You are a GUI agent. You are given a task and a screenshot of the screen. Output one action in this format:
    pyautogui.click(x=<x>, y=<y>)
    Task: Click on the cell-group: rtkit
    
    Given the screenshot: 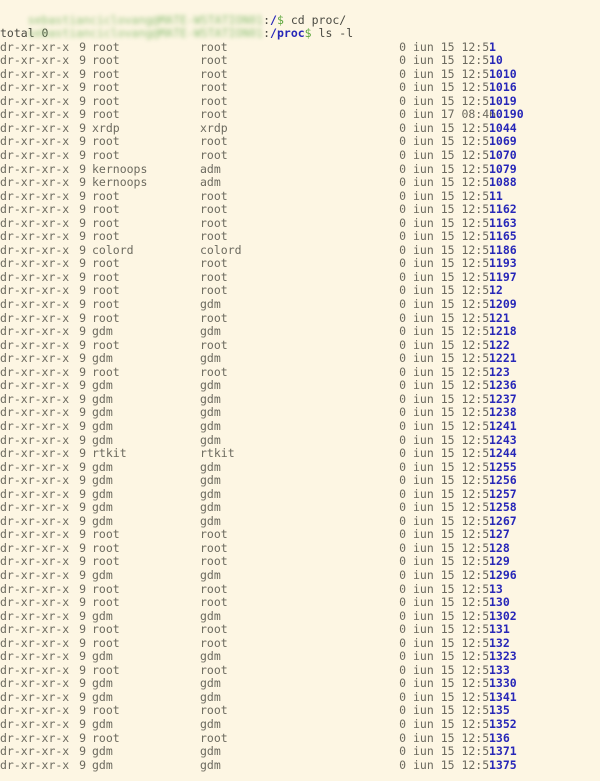 What is the action you would take?
    pyautogui.click(x=217, y=453)
    